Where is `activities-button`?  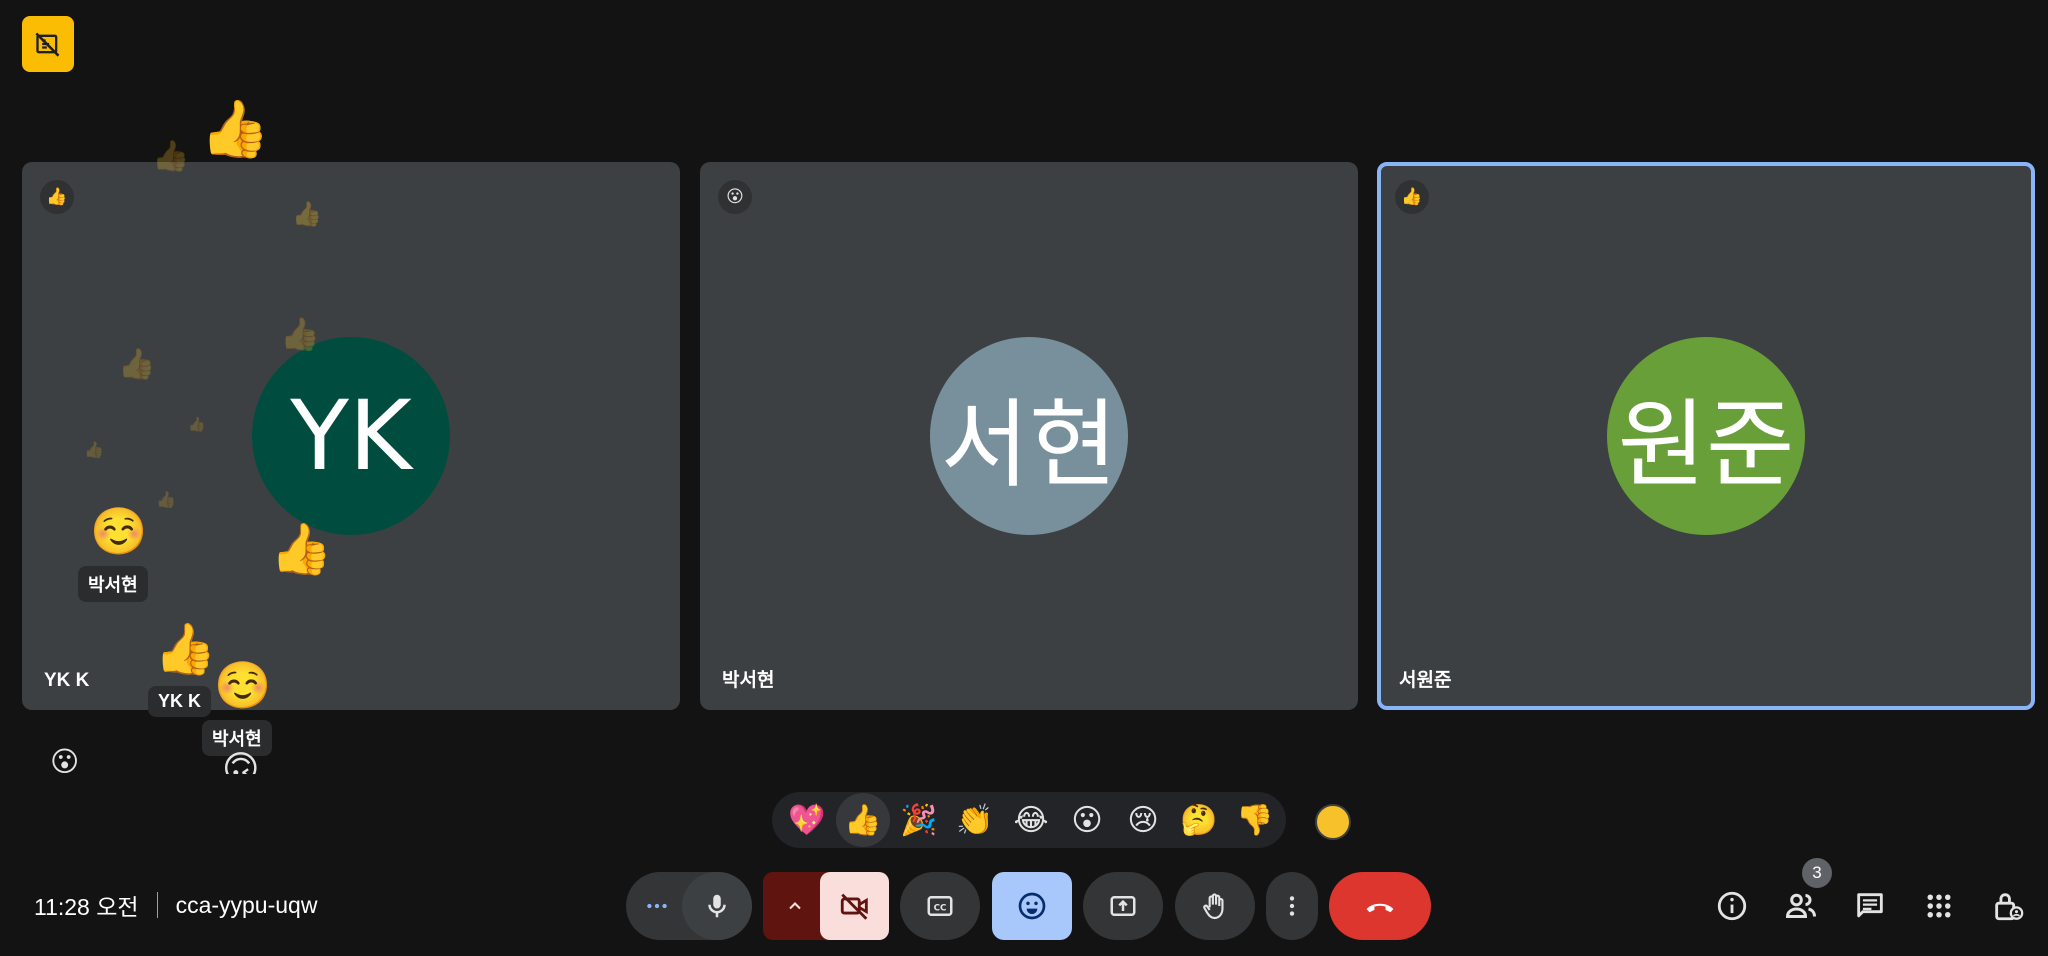
activities-button is located at coordinates (1939, 906).